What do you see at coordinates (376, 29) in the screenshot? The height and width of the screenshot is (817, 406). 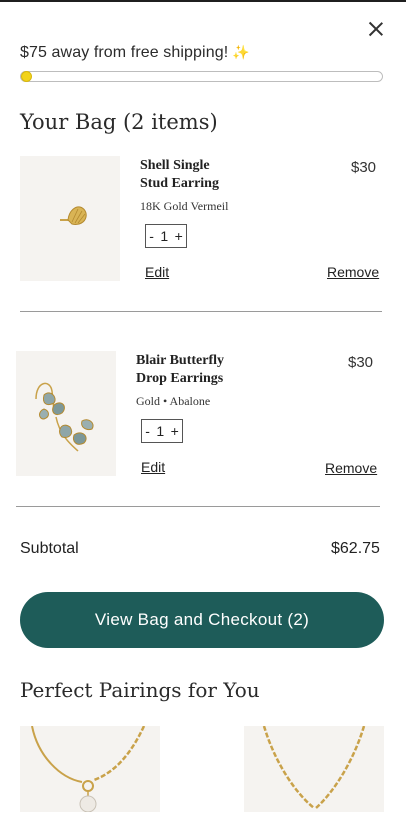 I see `close-icon` at bounding box center [376, 29].